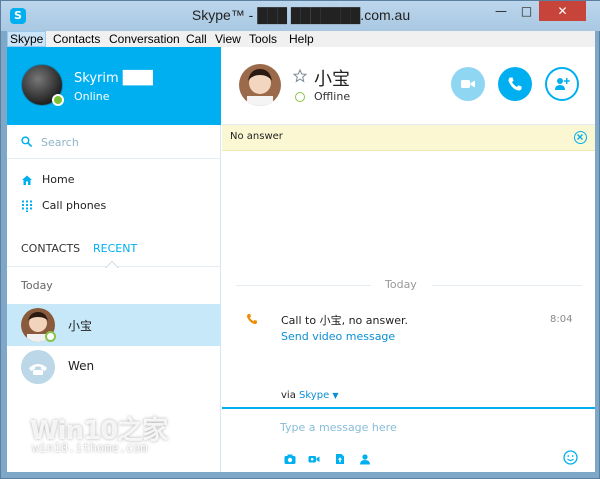  What do you see at coordinates (252, 319) in the screenshot?
I see `missed-call-icon` at bounding box center [252, 319].